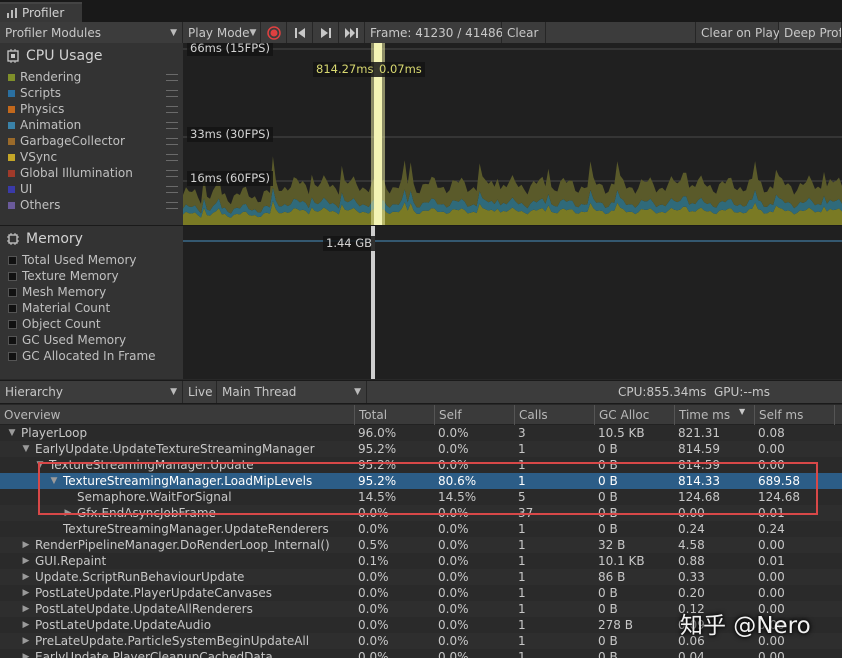  Describe the element at coordinates (349, 243) in the screenshot. I see `memory-value-label: 1.44 GB` at that location.